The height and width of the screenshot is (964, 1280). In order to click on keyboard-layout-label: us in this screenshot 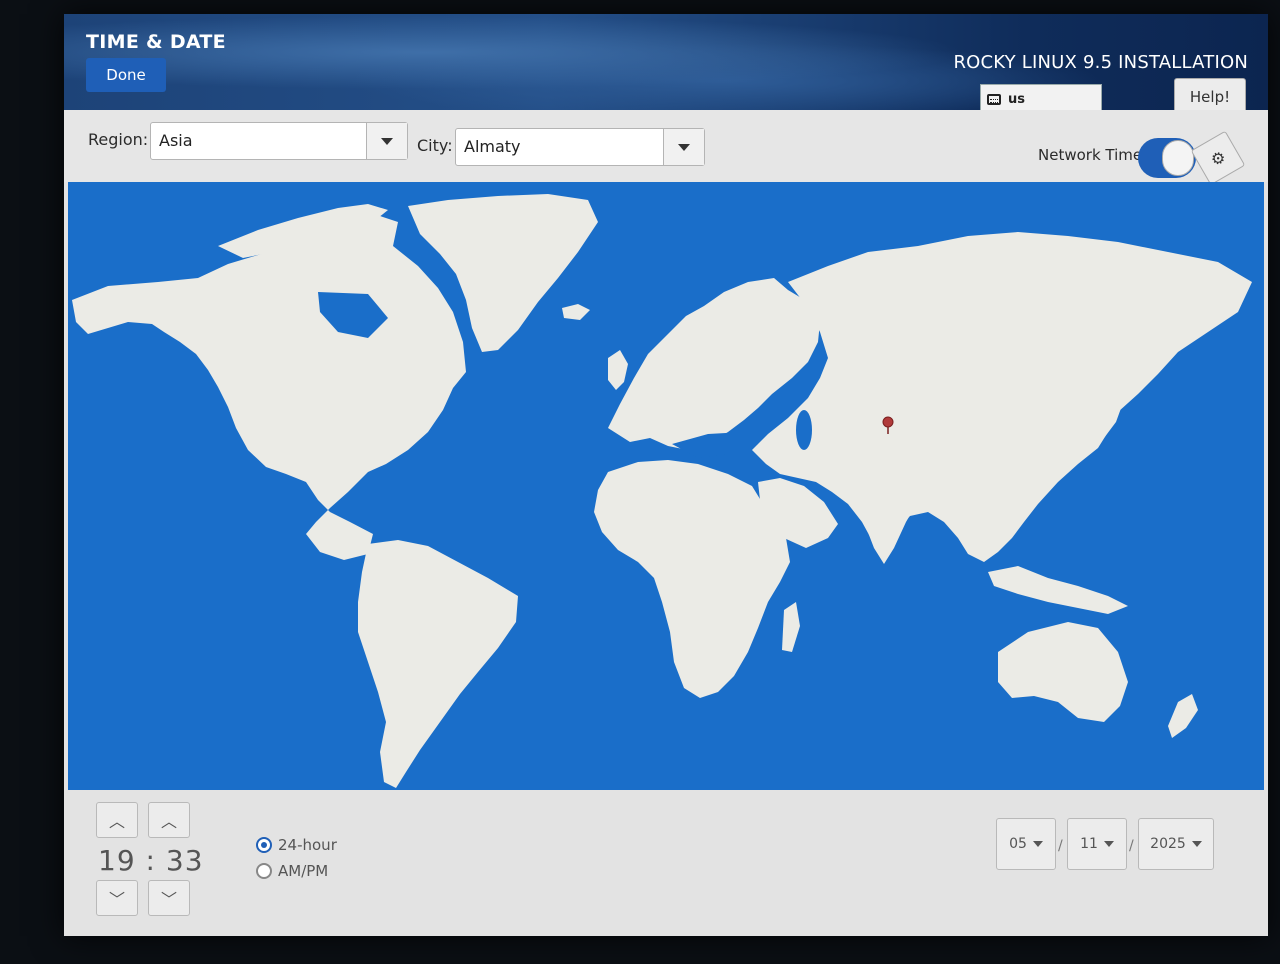, I will do `click(1016, 99)`.